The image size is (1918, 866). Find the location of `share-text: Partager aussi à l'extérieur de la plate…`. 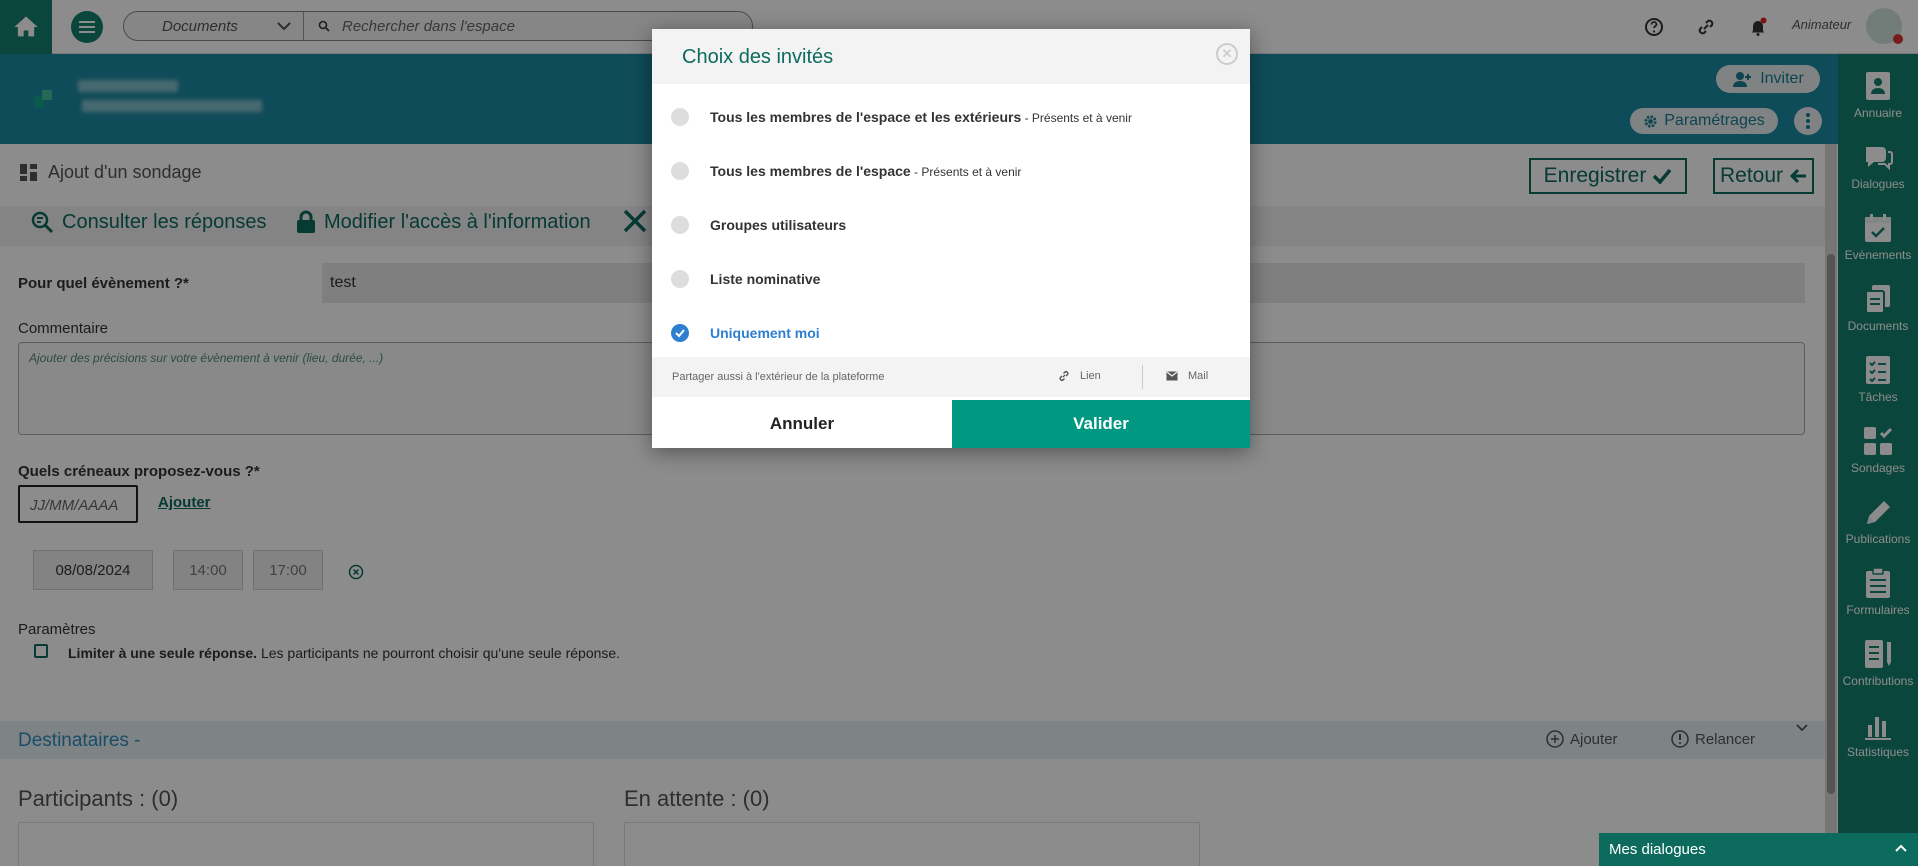

share-text: Partager aussi à l'extérieur de la plate… is located at coordinates (778, 377).